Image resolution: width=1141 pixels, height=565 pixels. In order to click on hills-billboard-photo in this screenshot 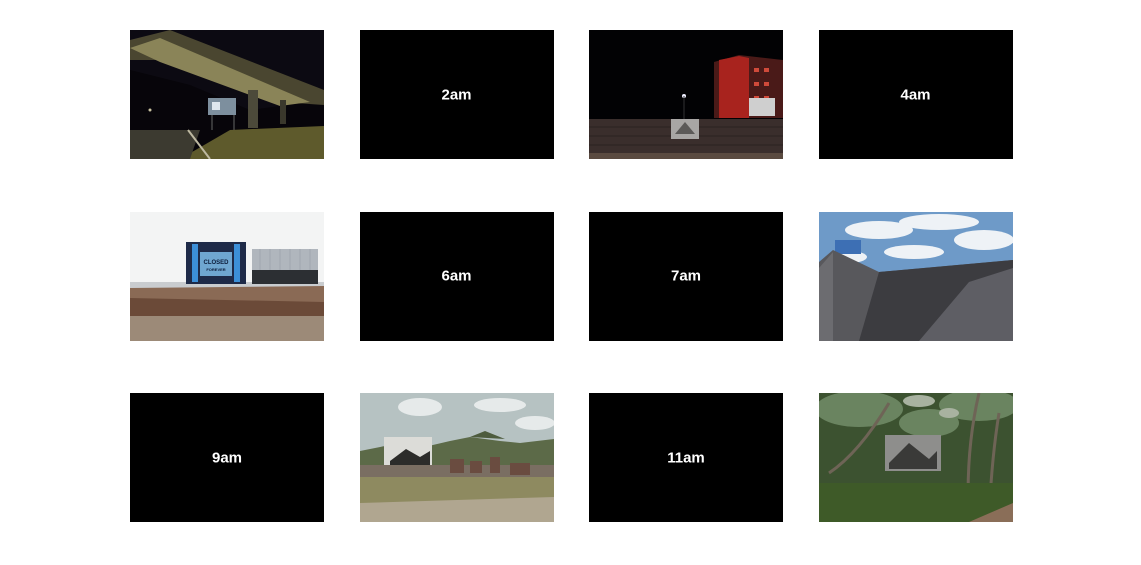, I will do `click(456, 457)`.